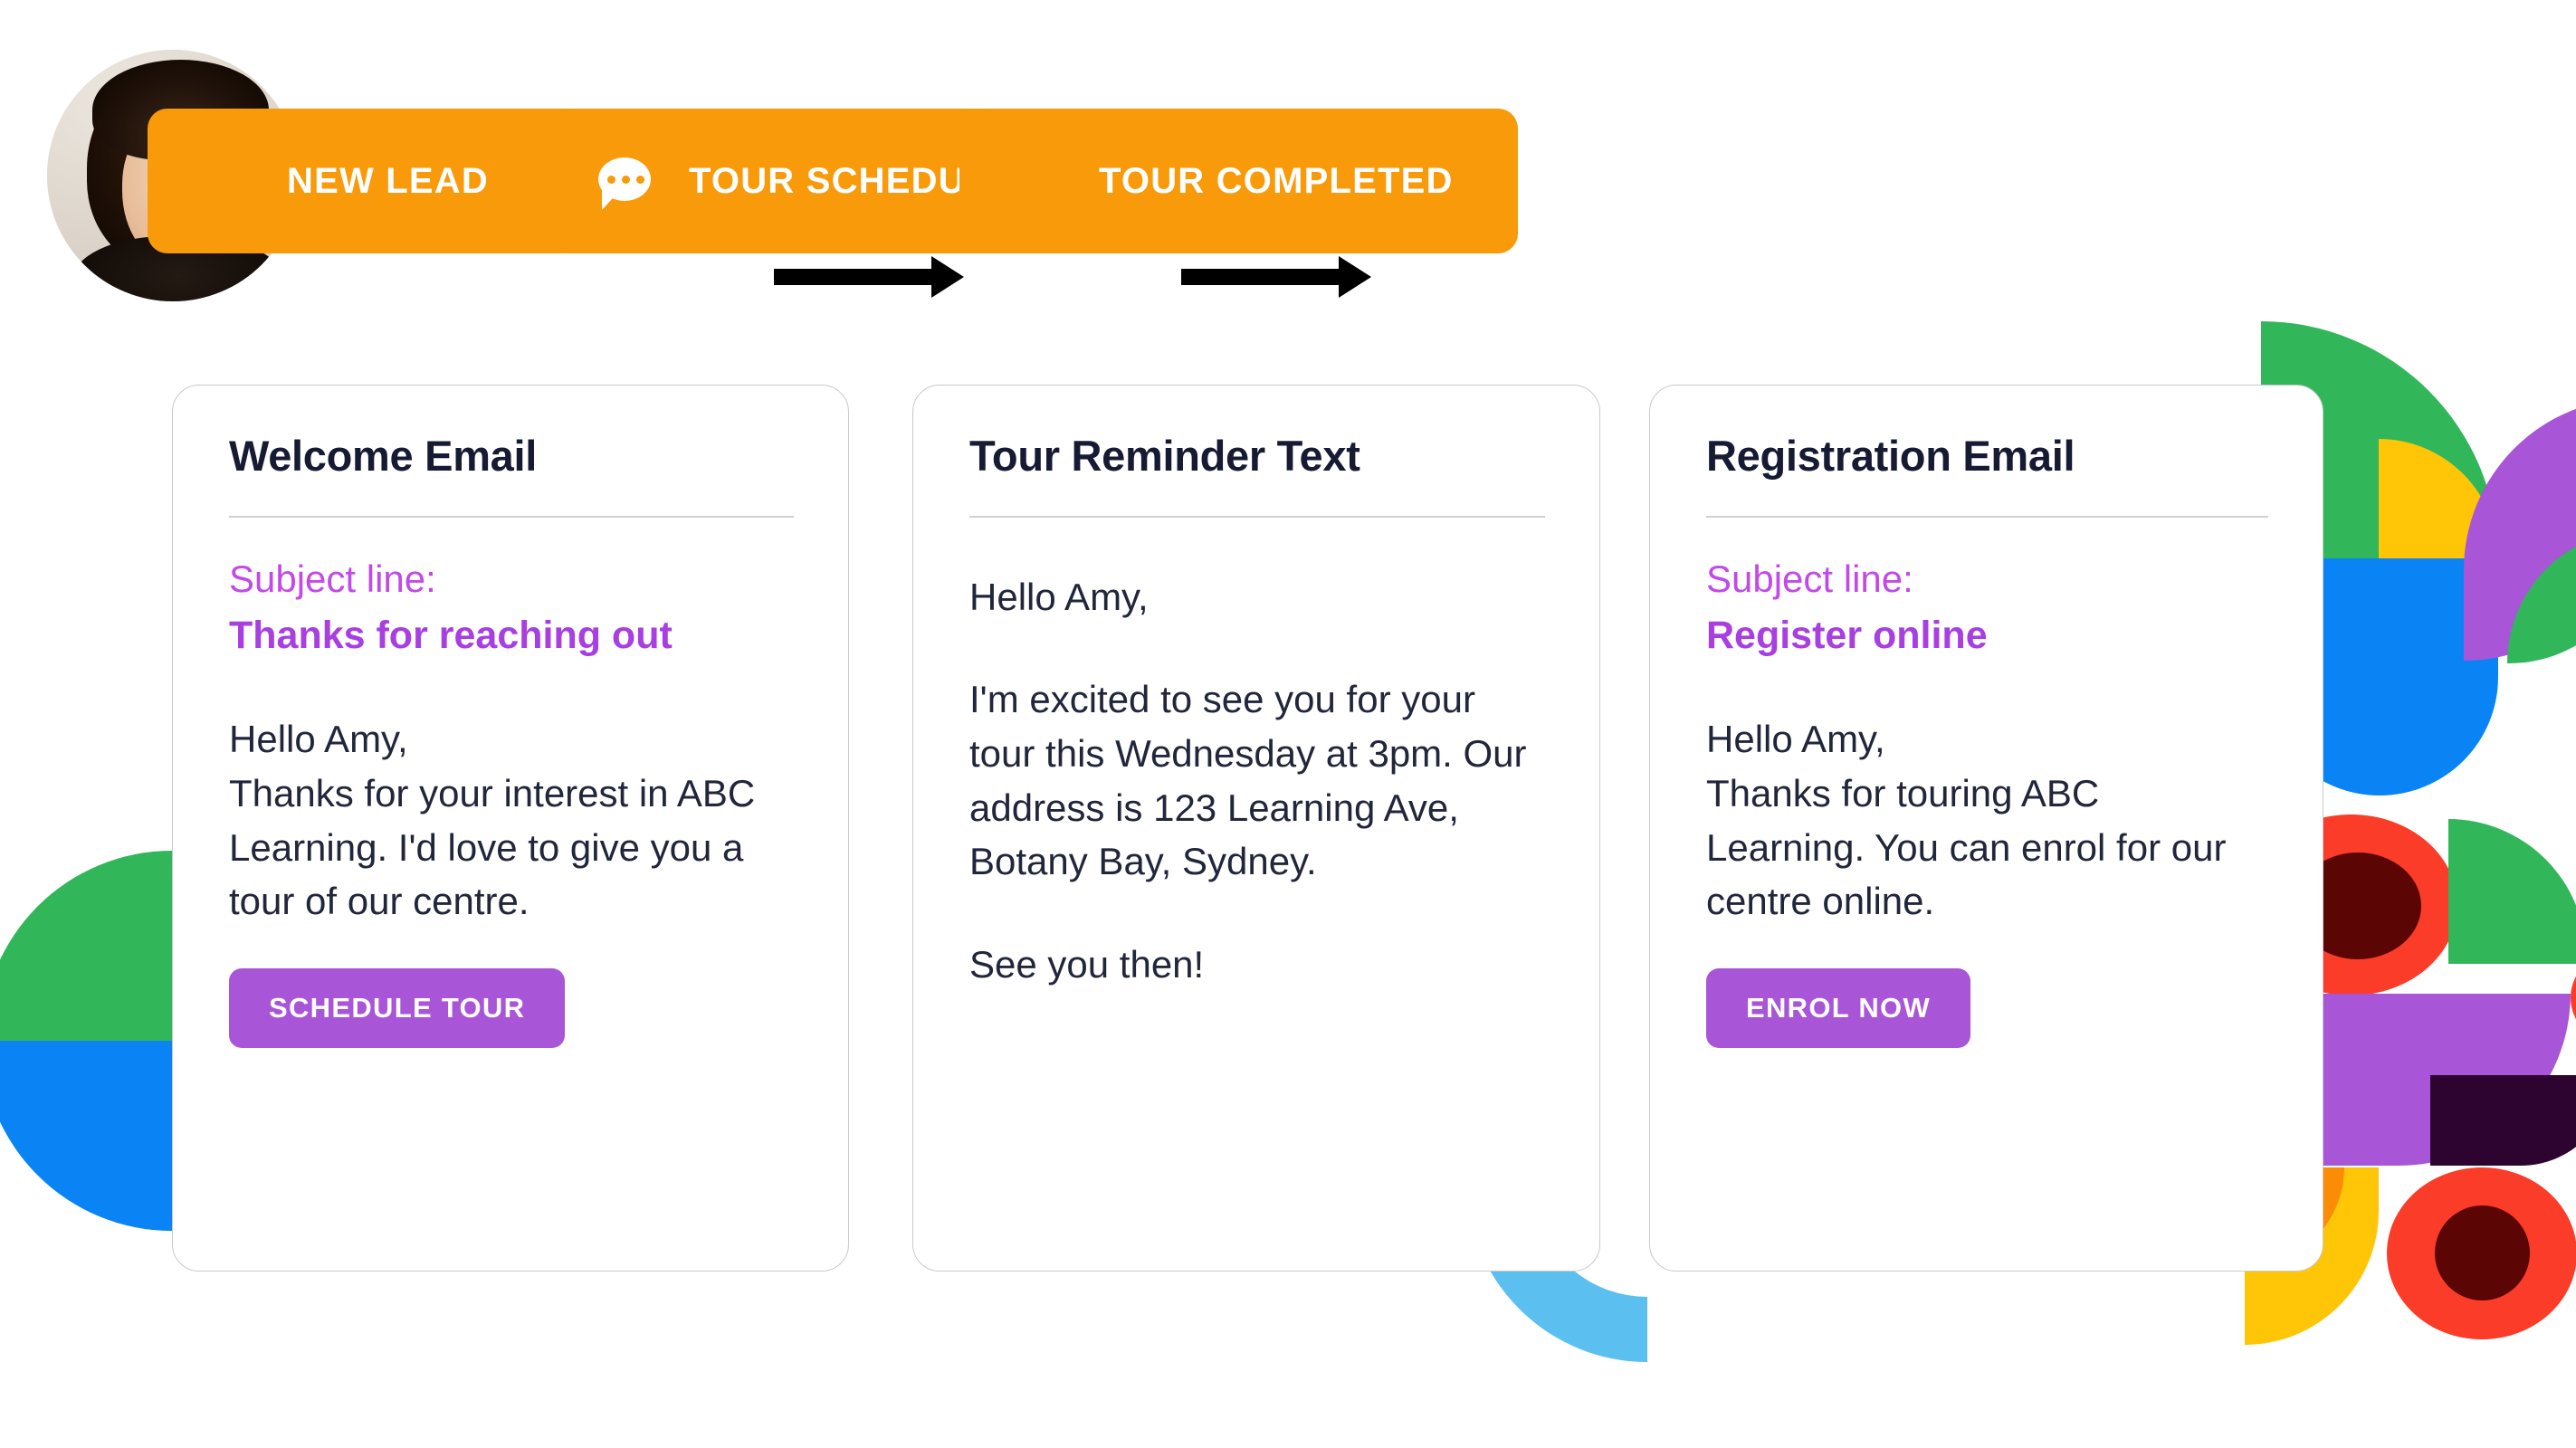 This screenshot has height=1448, width=2576. I want to click on message-greeting: Hello Amy,, so click(1059, 597).